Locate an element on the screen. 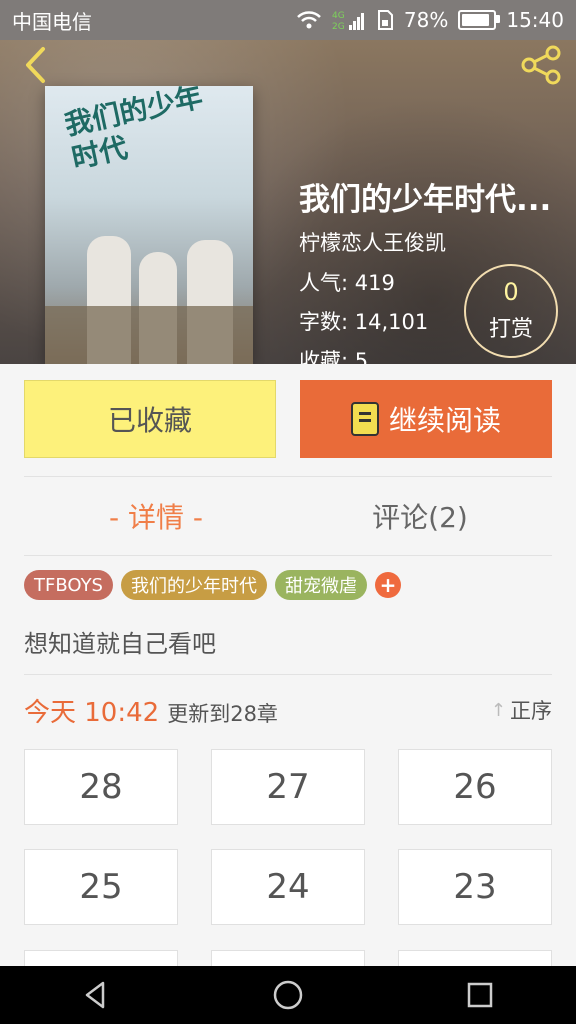  signal-icon: 4G 2G is located at coordinates (348, 21).